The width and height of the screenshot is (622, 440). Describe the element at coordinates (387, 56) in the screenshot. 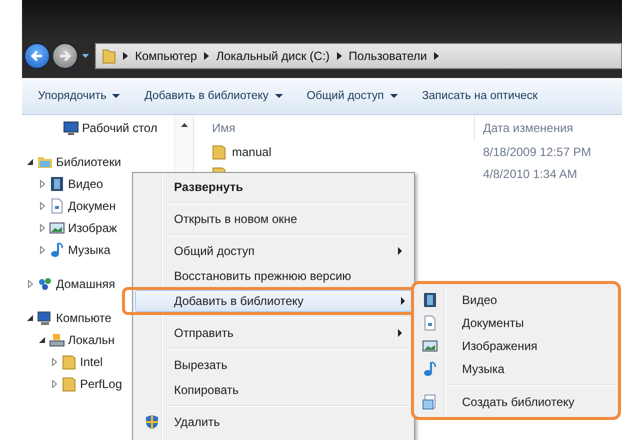

I see `breadcrumb-item: Пользователи` at that location.